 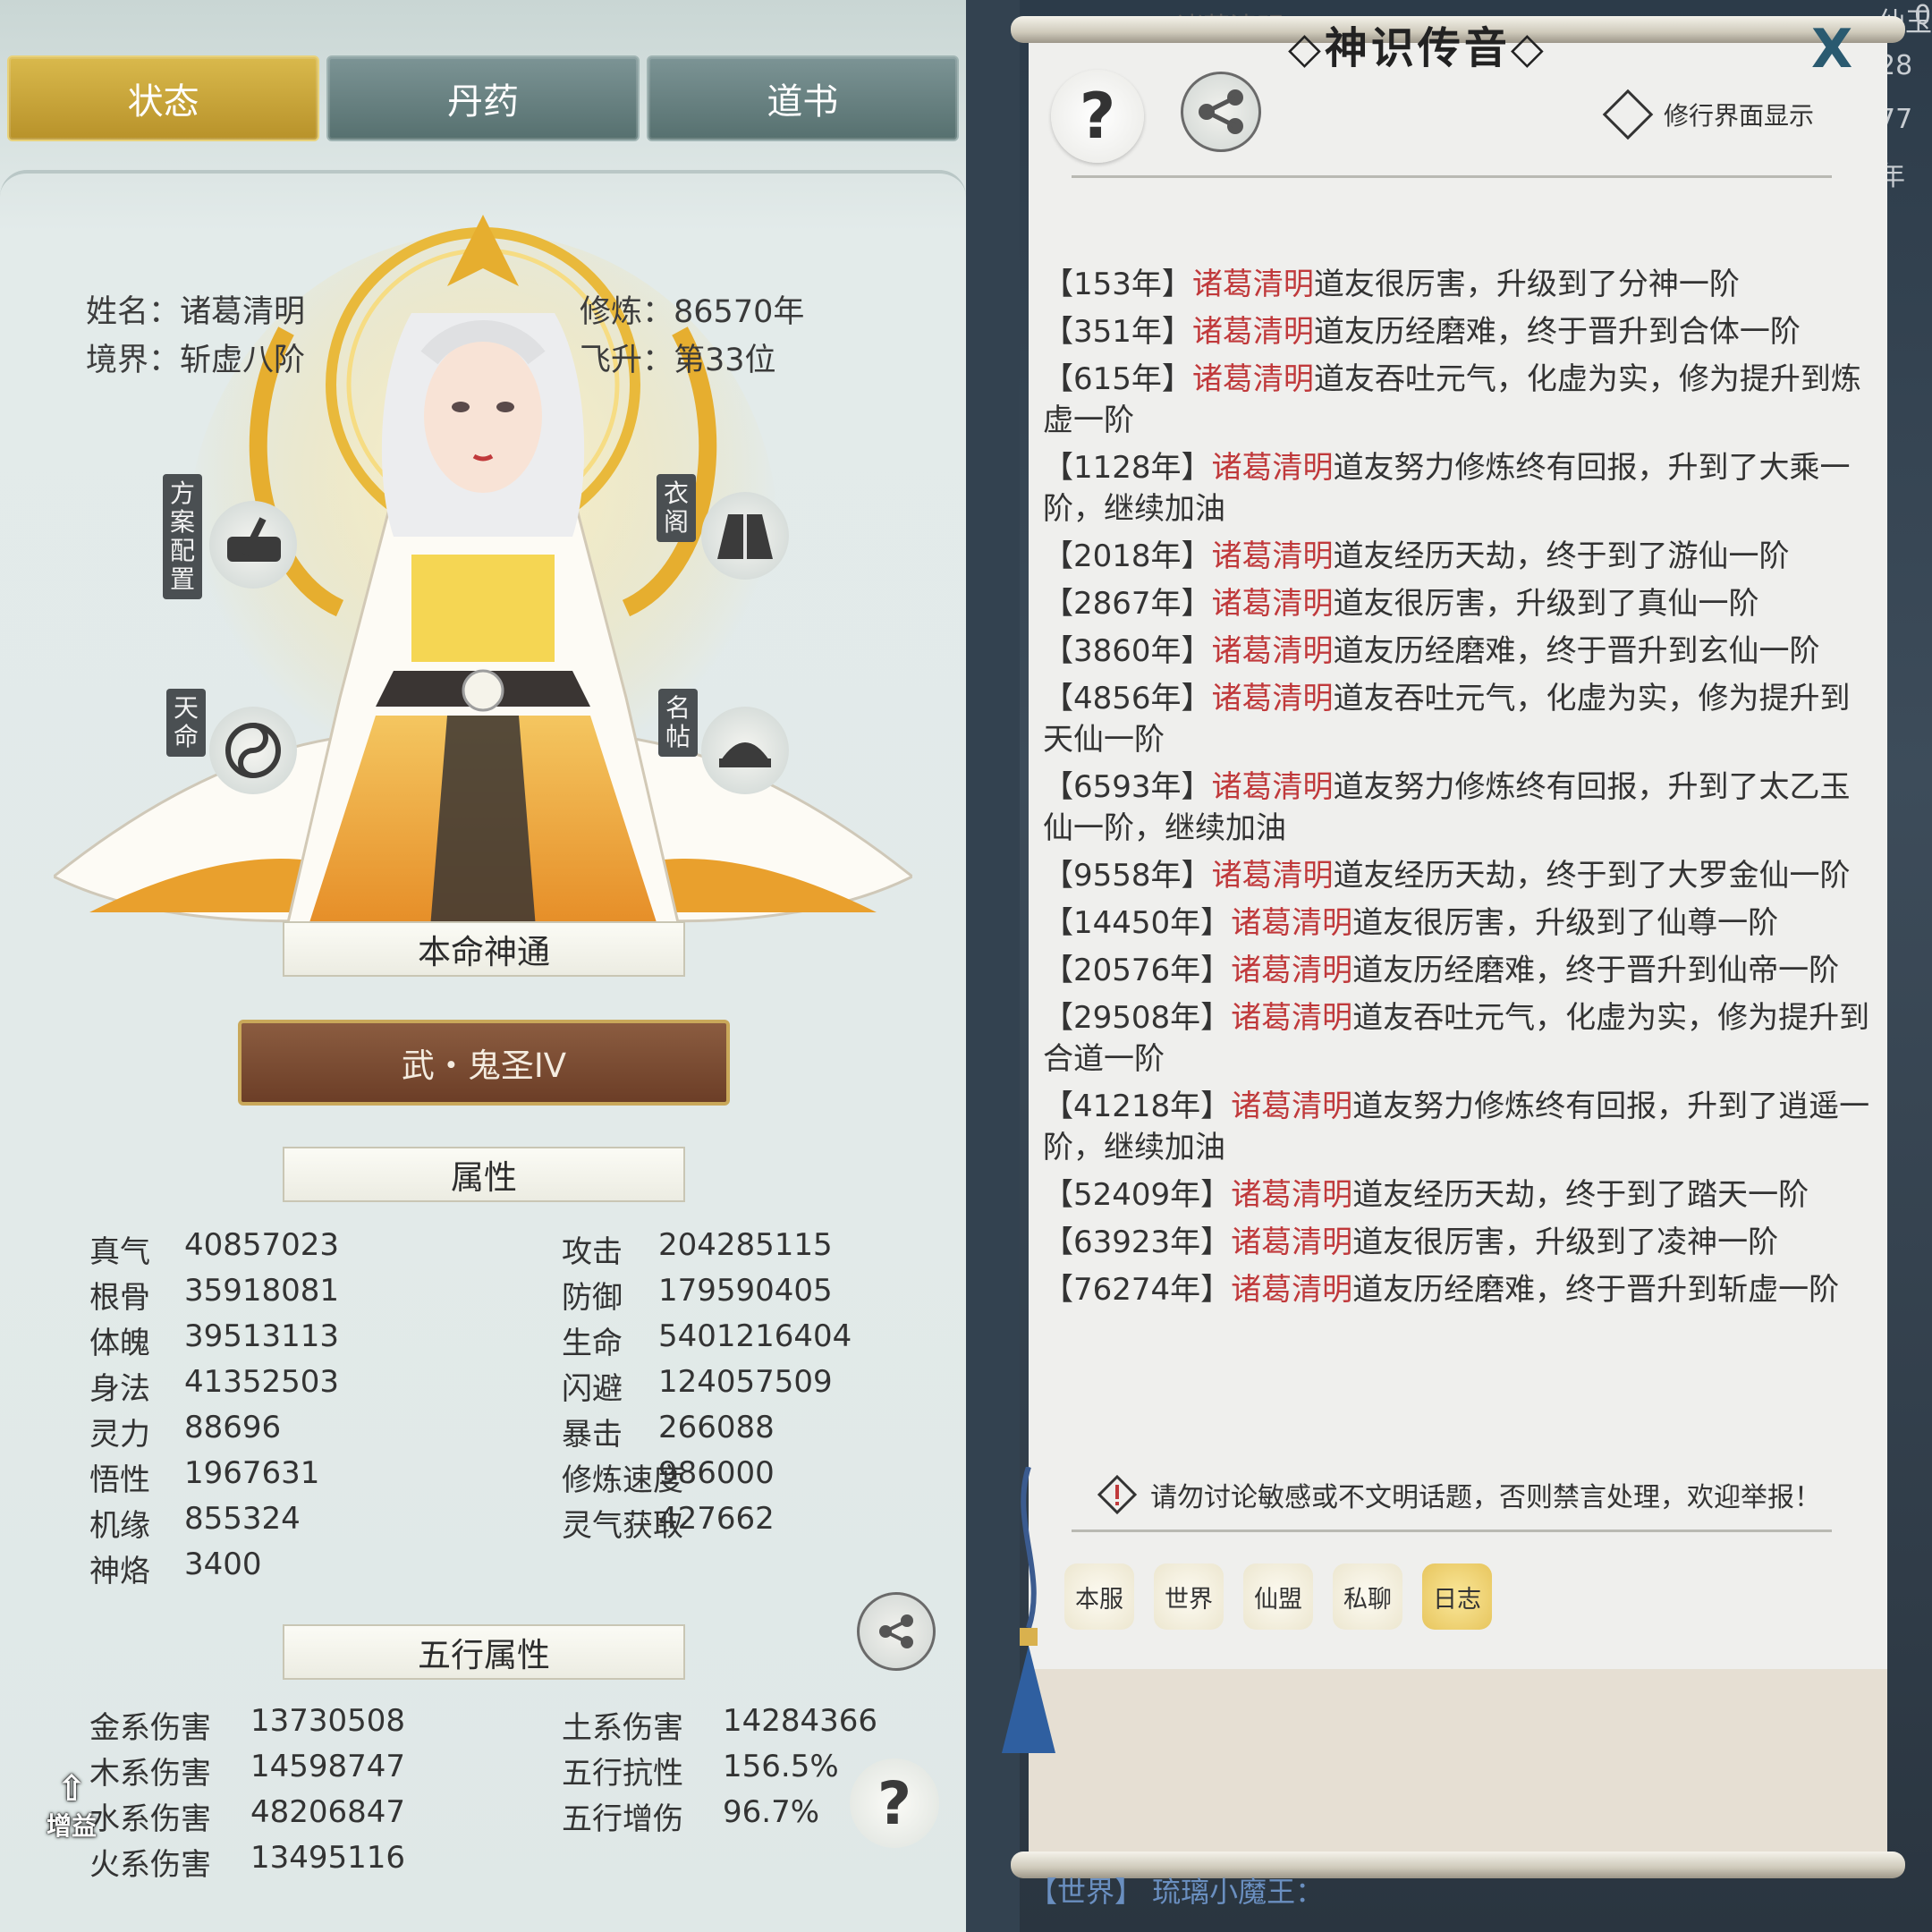 What do you see at coordinates (1561, 556) in the screenshot?
I see `log-text: 道友经历天劫，终于到了游仙一阶` at bounding box center [1561, 556].